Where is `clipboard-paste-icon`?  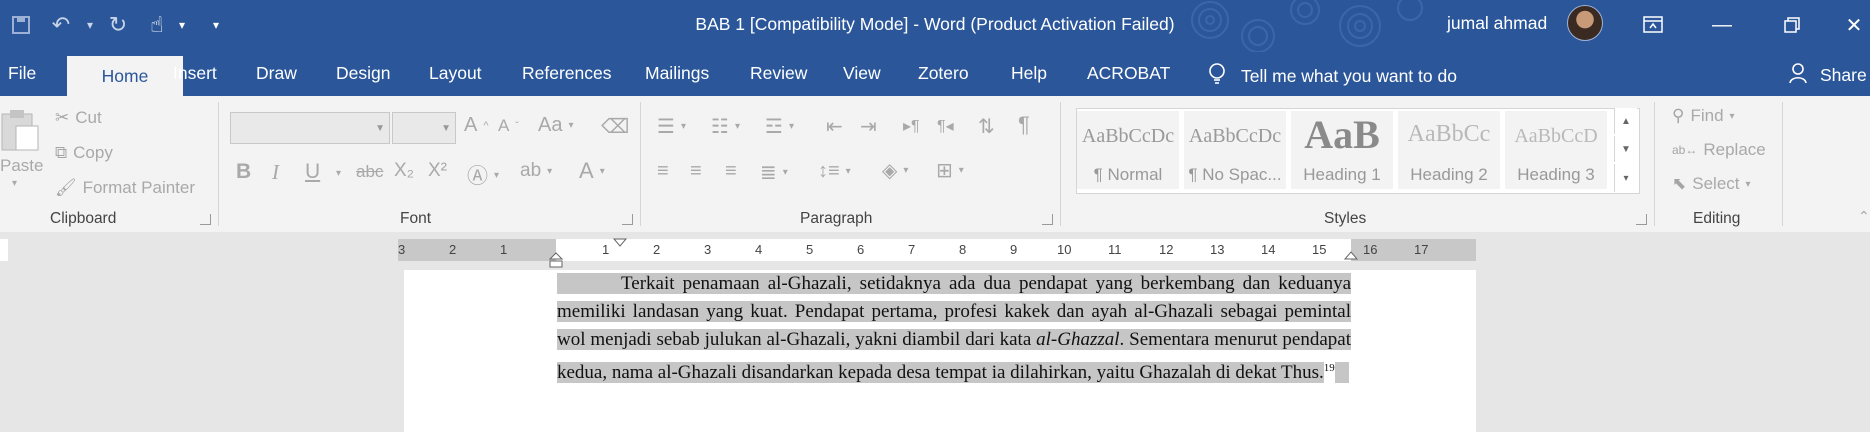
clipboard-paste-icon is located at coordinates (20, 130).